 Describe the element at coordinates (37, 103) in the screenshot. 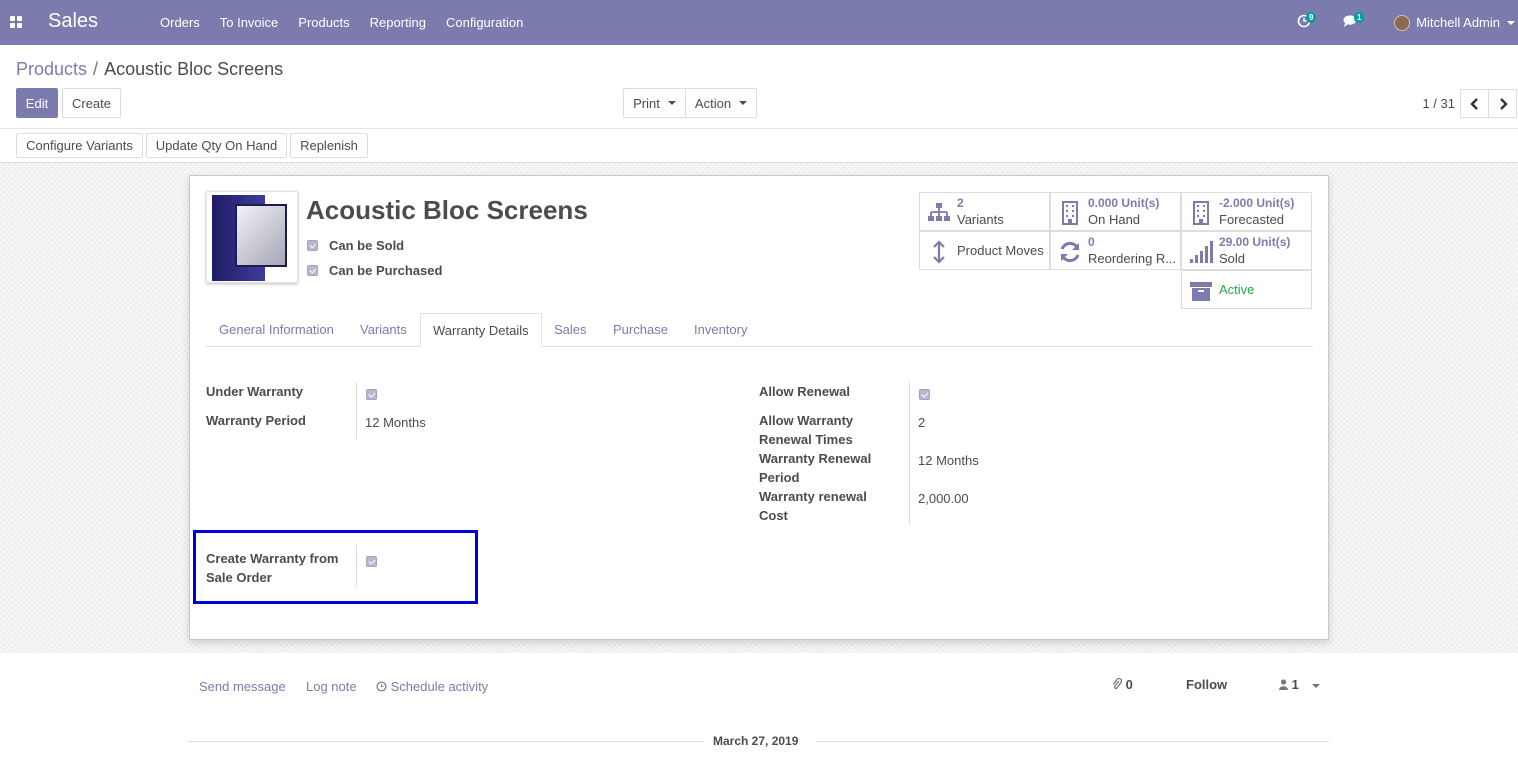

I see `edit-button: Edit` at that location.